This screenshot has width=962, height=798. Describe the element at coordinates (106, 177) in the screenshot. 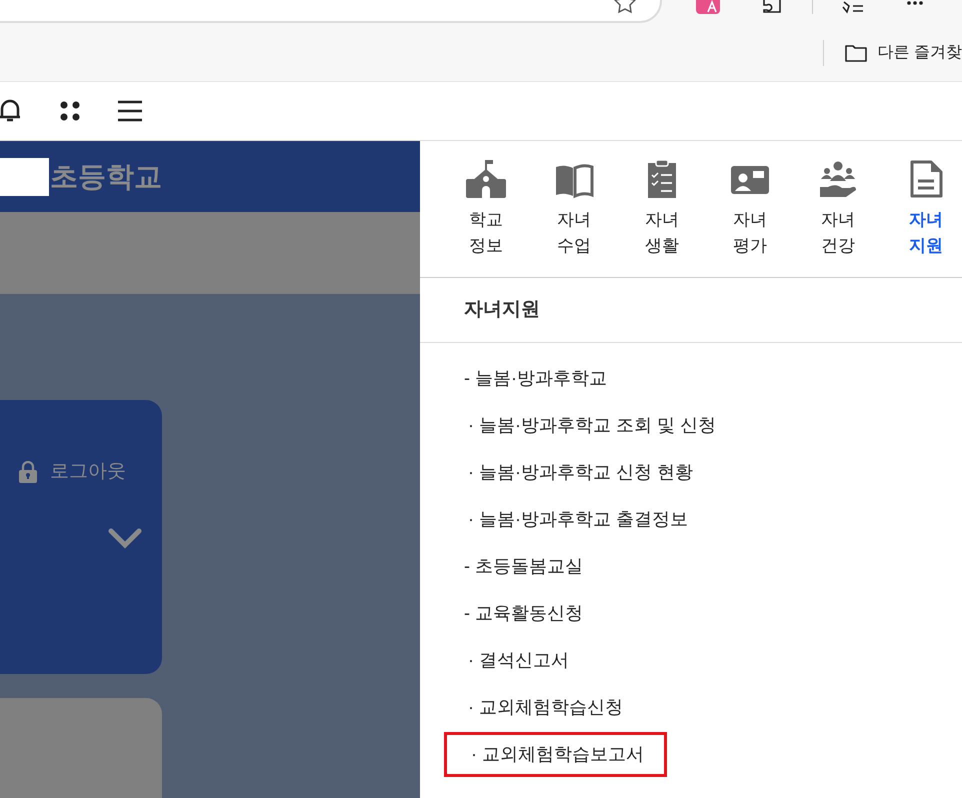

I see `school-name: 초등학교` at that location.